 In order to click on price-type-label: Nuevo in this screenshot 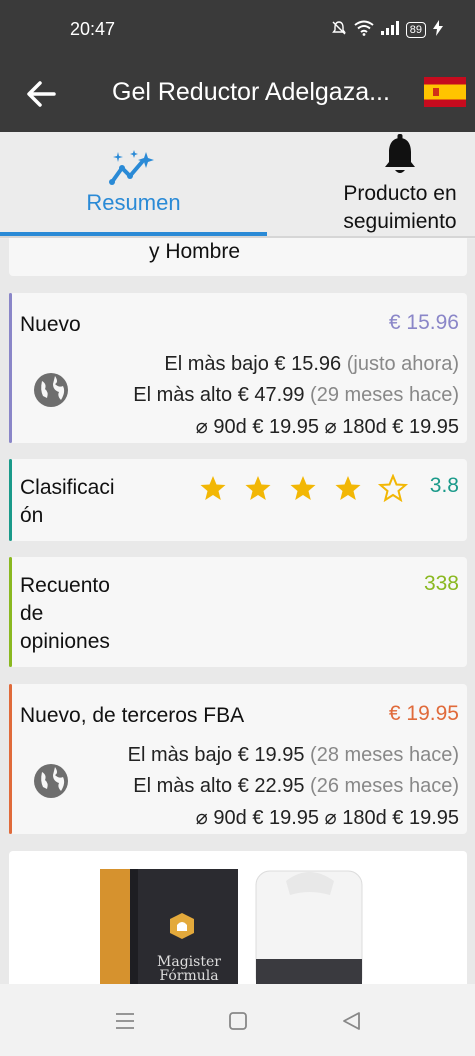, I will do `click(50, 324)`.